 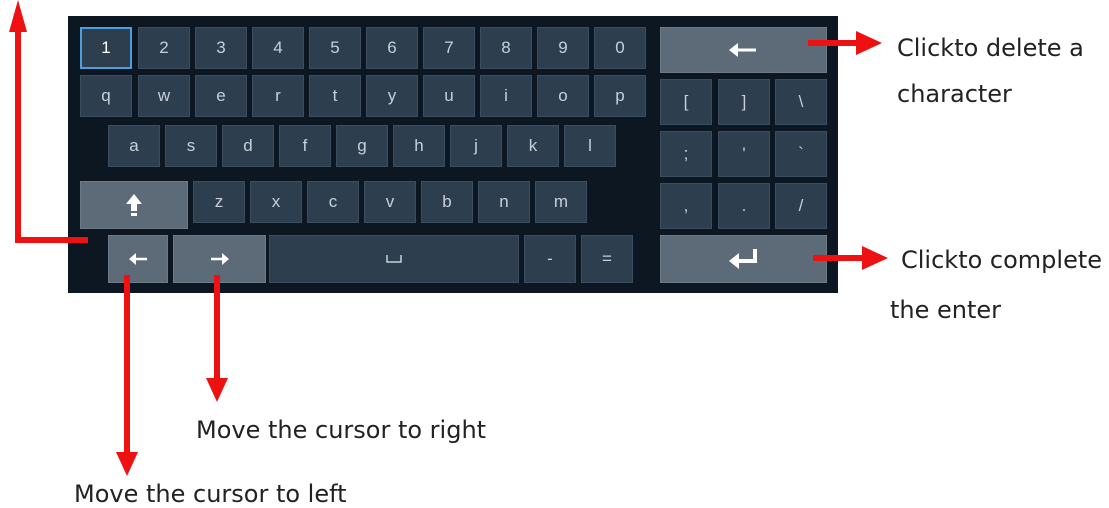 I want to click on enter-callout-line1: Clickto complete, so click(x=1002, y=260).